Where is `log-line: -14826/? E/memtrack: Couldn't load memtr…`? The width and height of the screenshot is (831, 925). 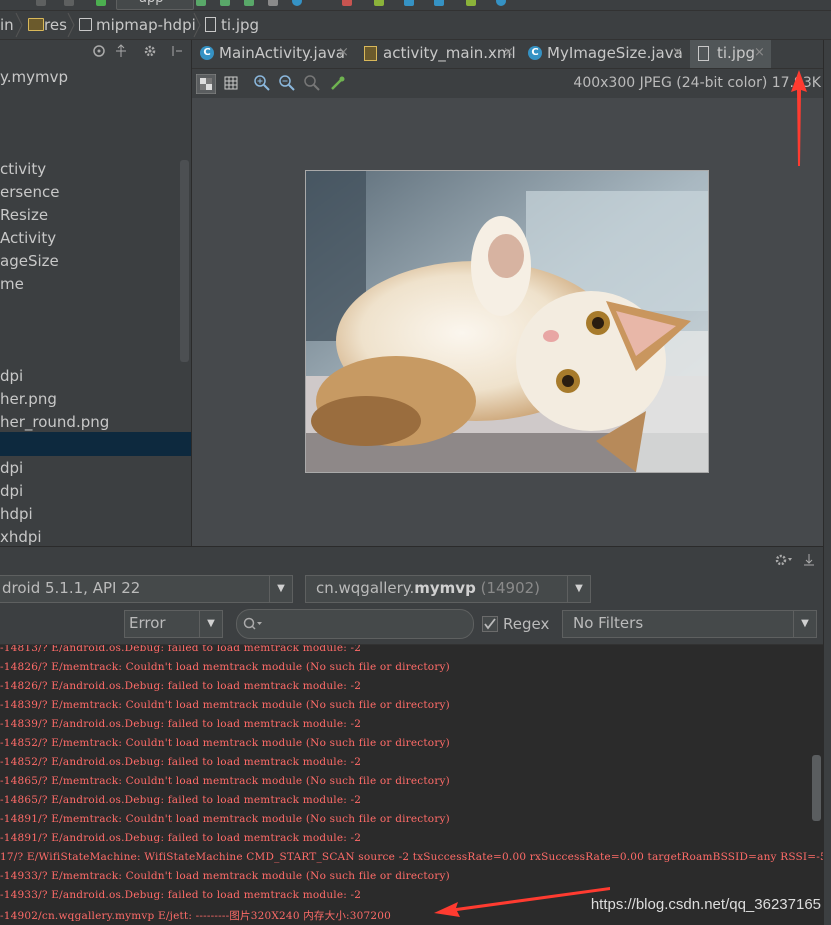 log-line: -14826/? E/memtrack: Couldn't load memtr… is located at coordinates (225, 667).